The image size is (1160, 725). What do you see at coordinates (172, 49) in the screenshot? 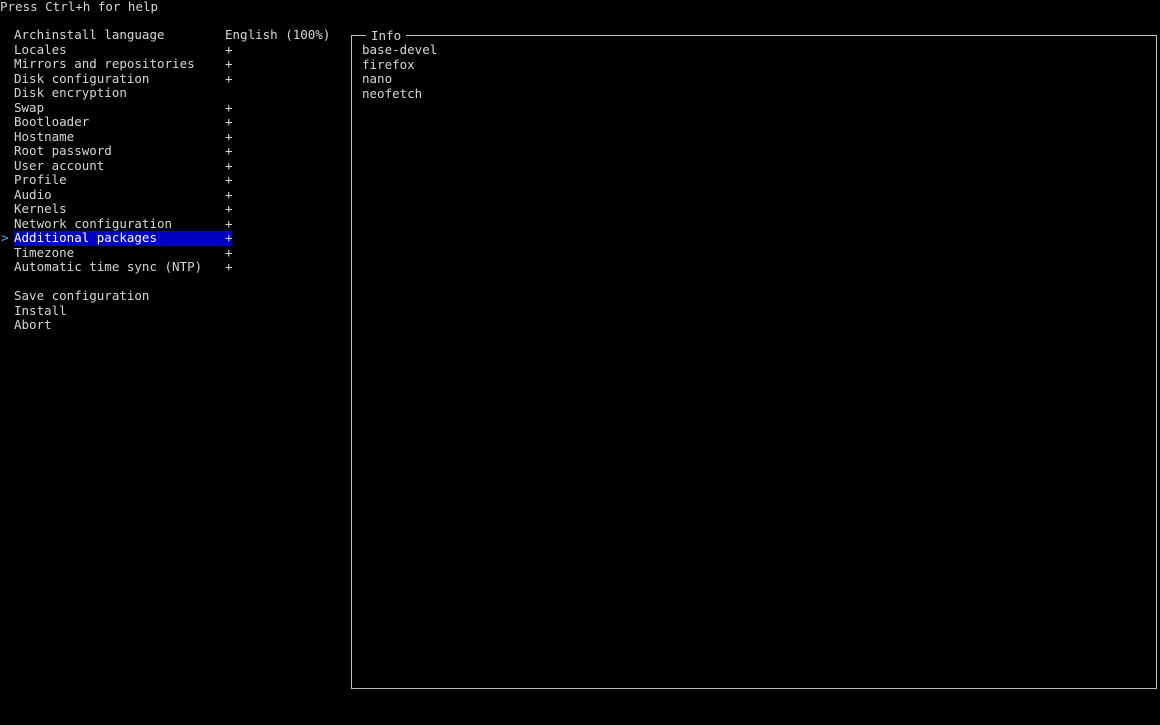
I see `menu-item-locales: Locales +` at bounding box center [172, 49].